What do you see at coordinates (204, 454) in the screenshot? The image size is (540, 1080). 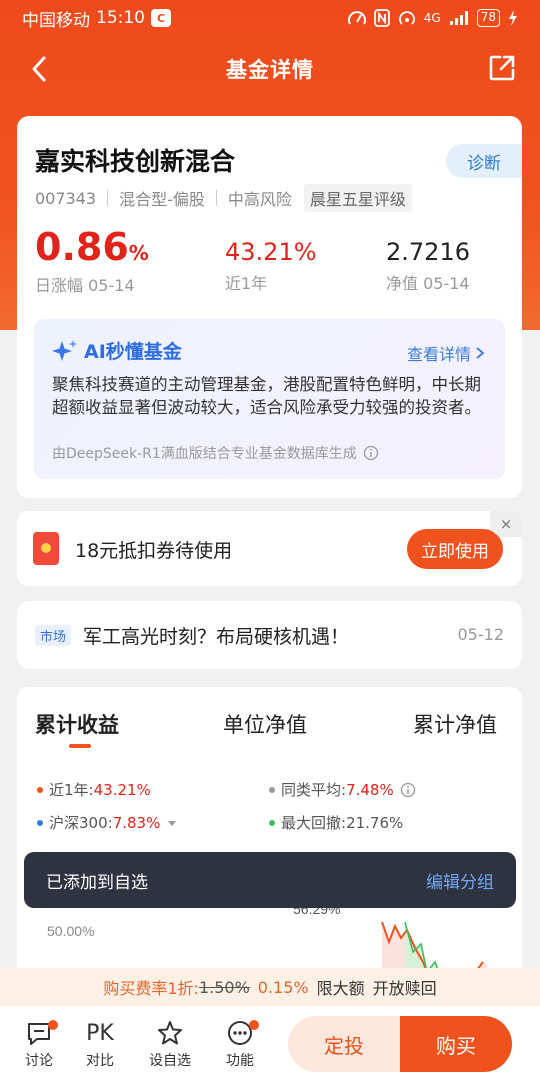 I see `ai-footnote: 由DeepSeek-R1满血版结合专业基金数据库生成` at bounding box center [204, 454].